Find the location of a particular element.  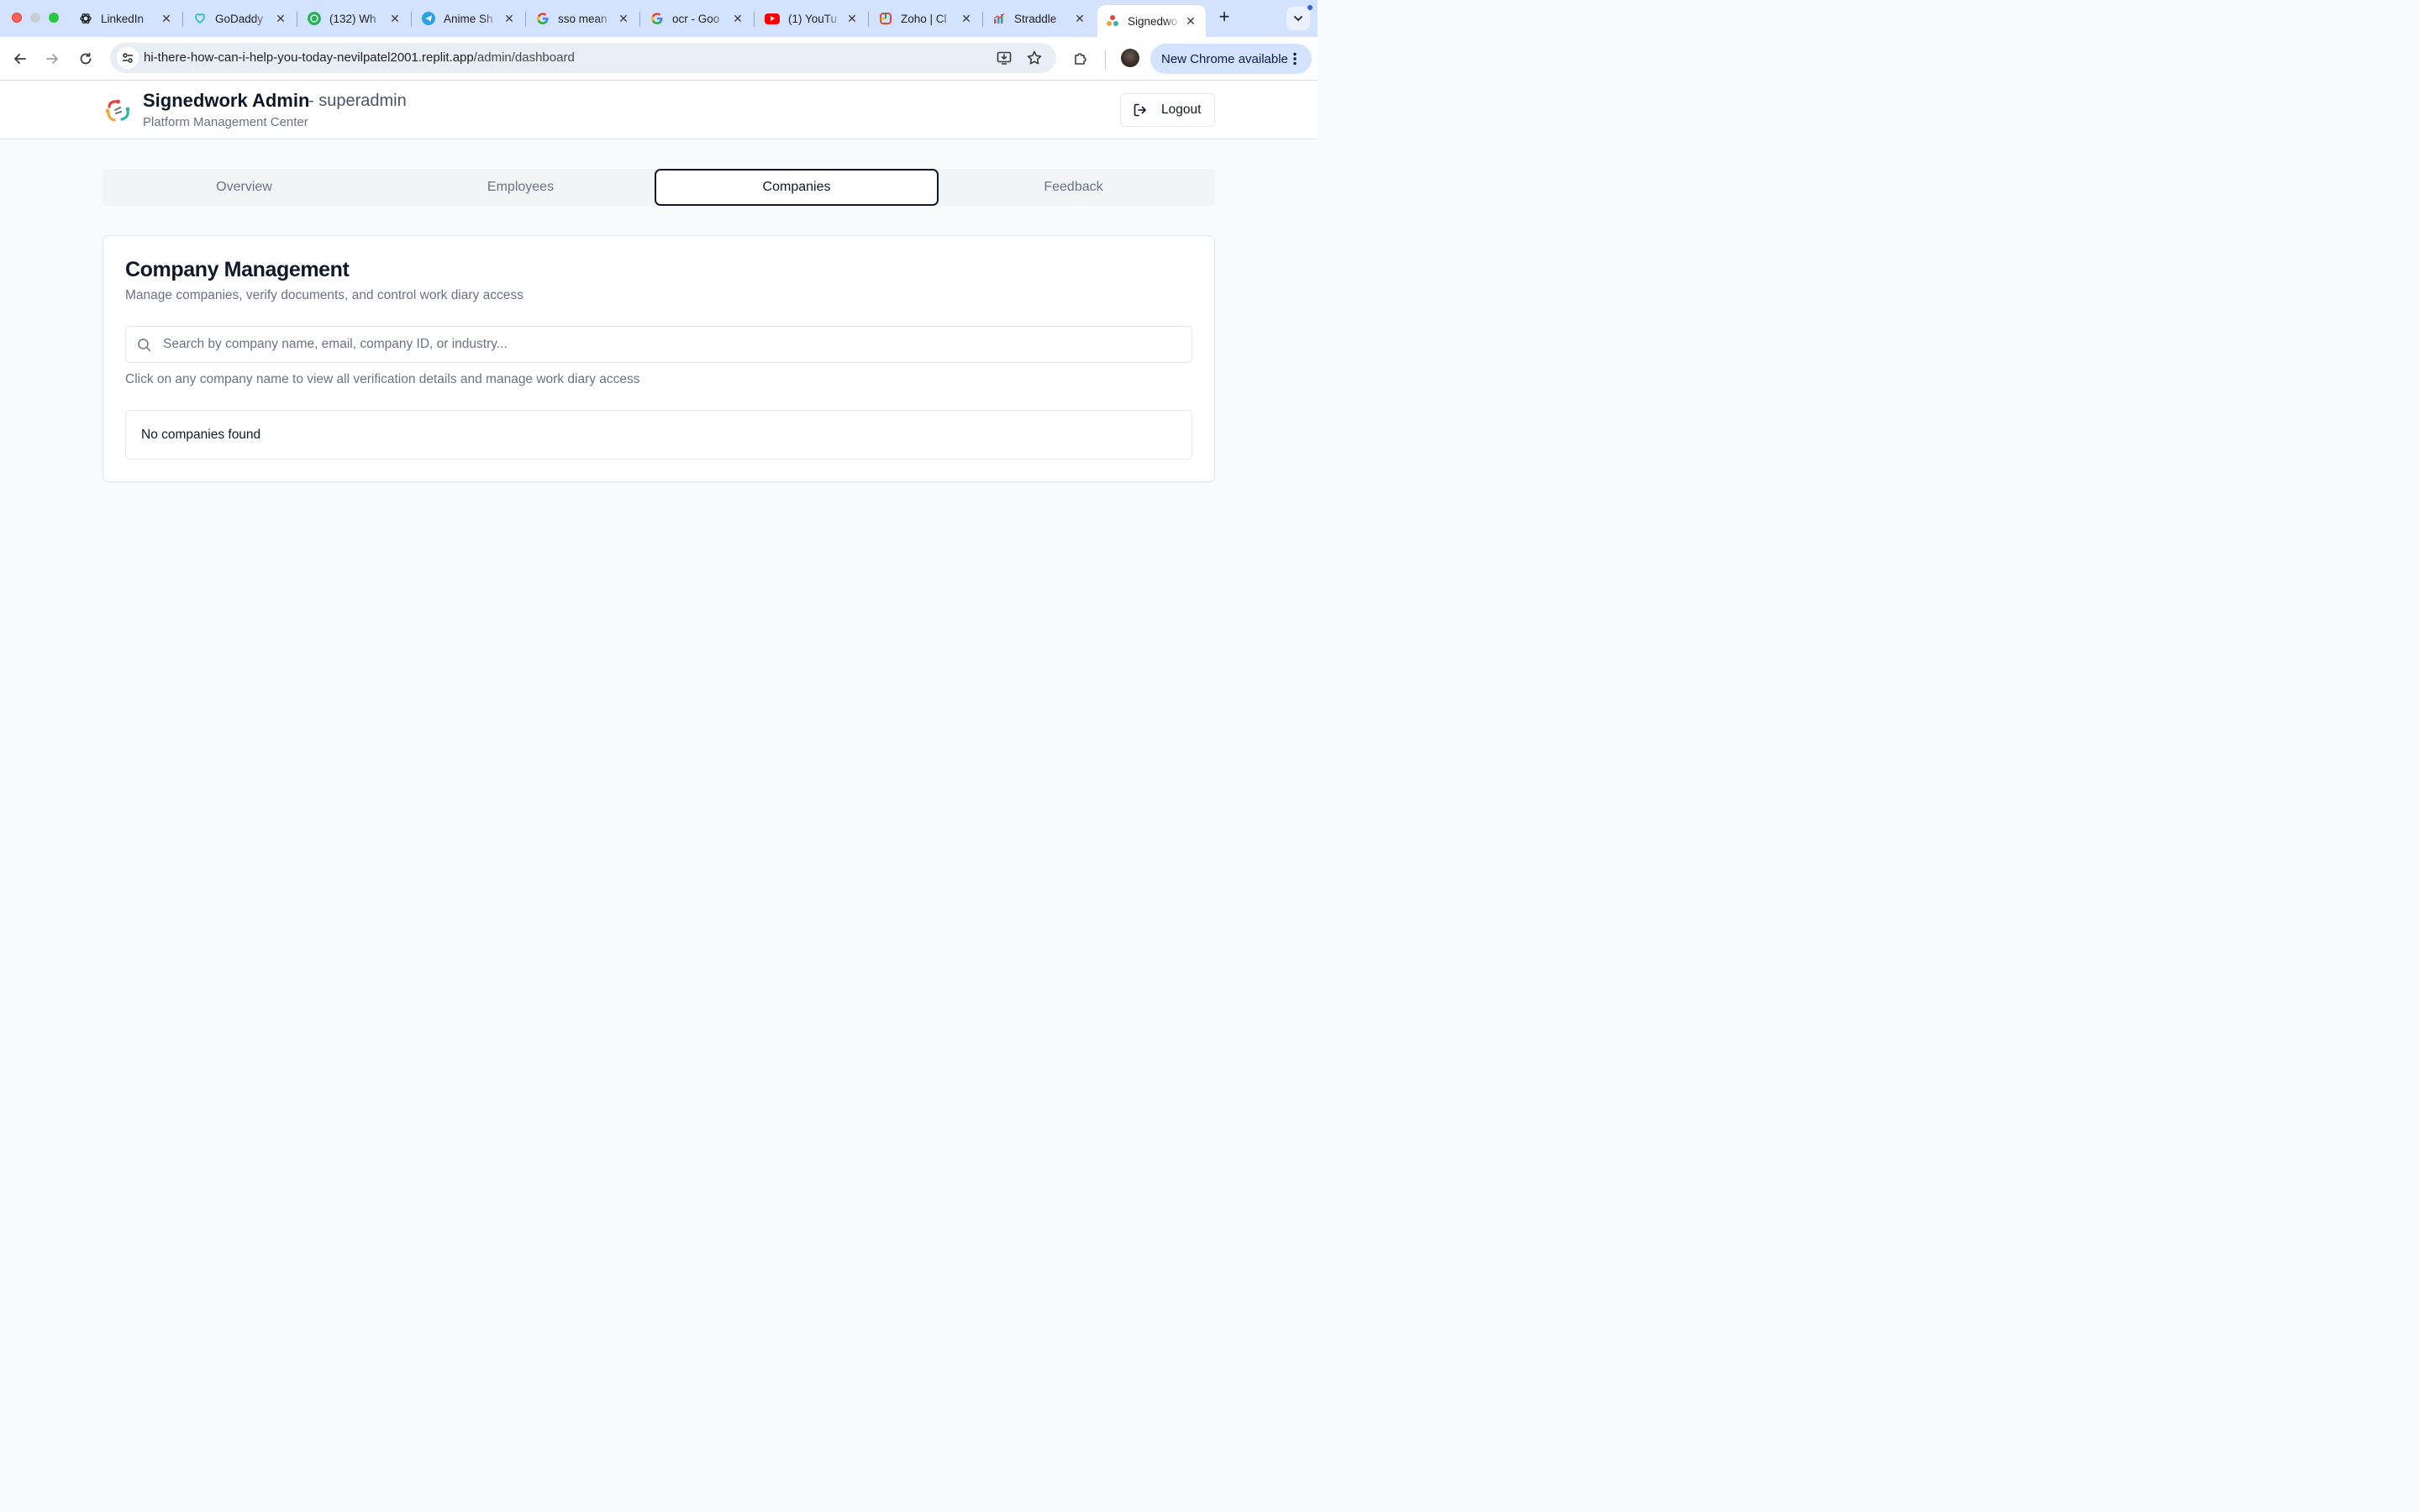

site-info-button is located at coordinates (128, 58).